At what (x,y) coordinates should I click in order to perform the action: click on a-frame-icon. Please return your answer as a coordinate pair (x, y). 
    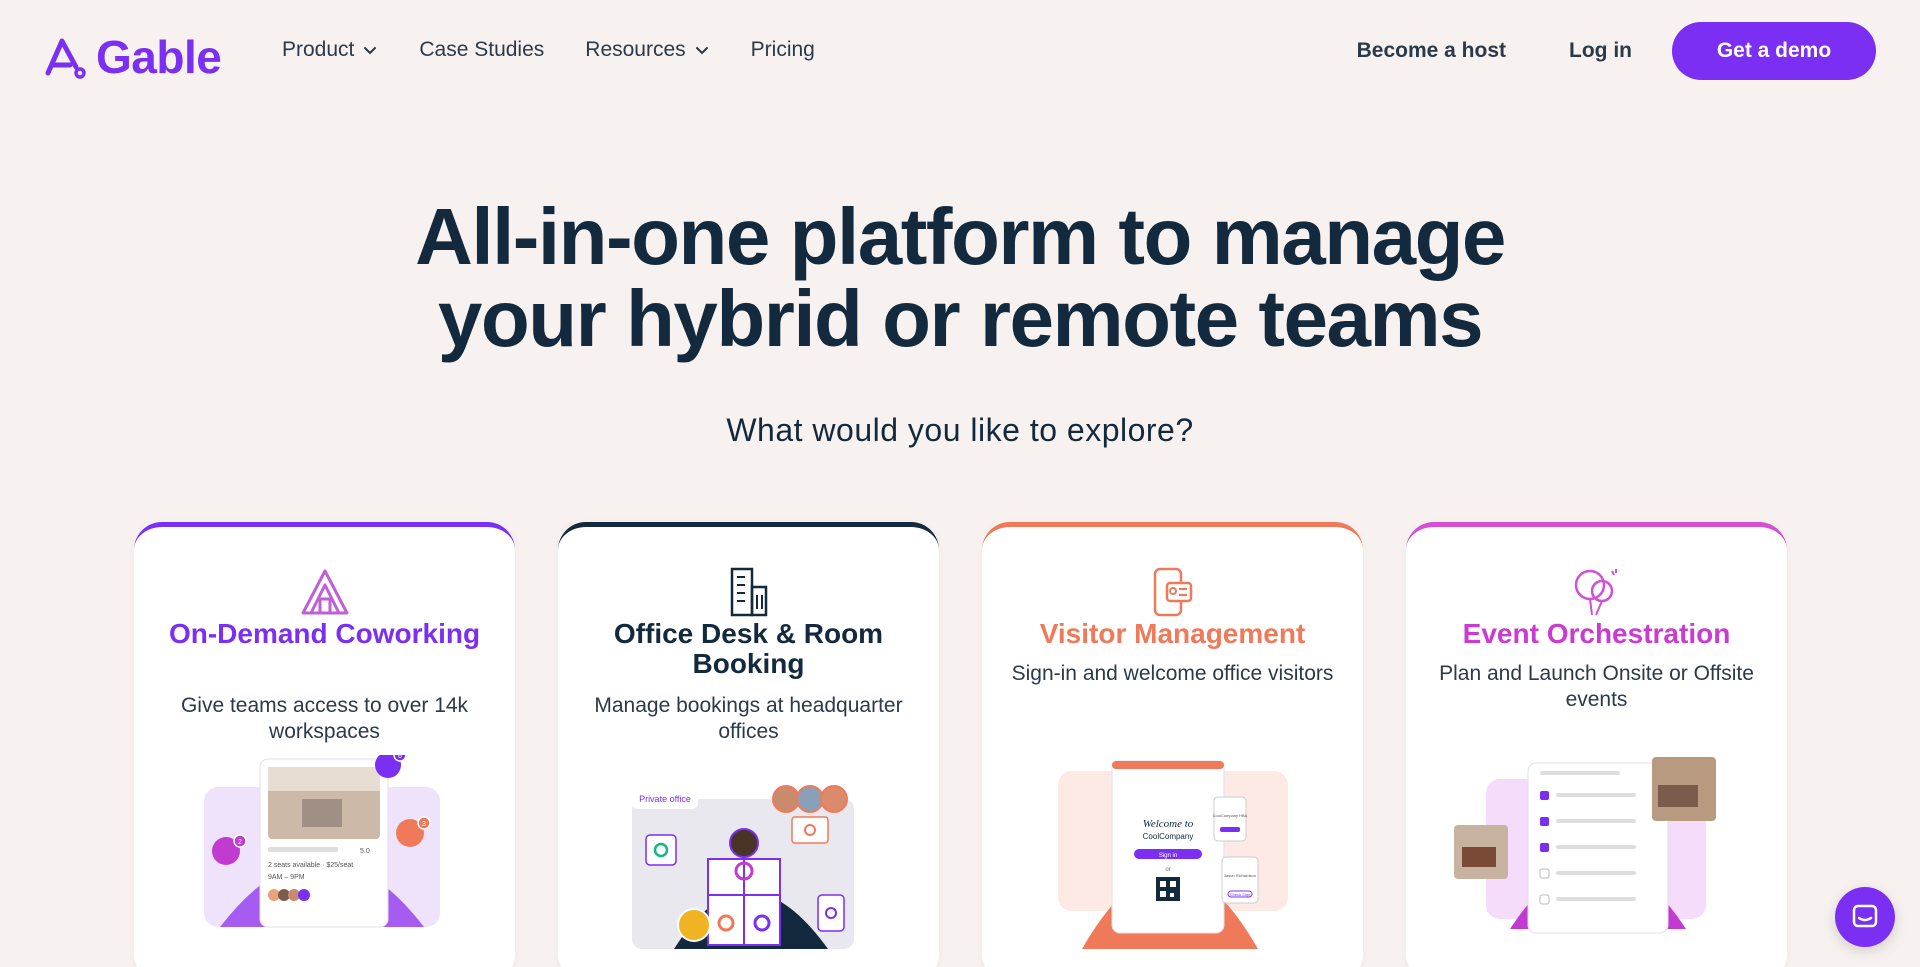
    Looking at the image, I should click on (324, 594).